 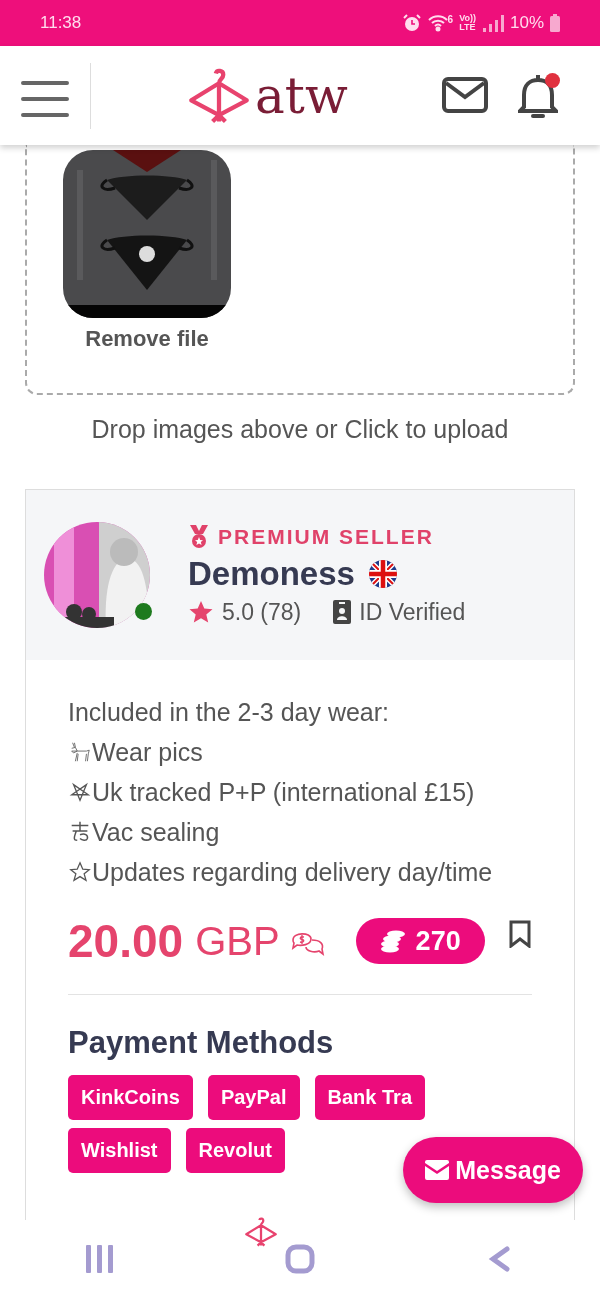 I want to click on logo-text: atw, so click(x=301, y=95).